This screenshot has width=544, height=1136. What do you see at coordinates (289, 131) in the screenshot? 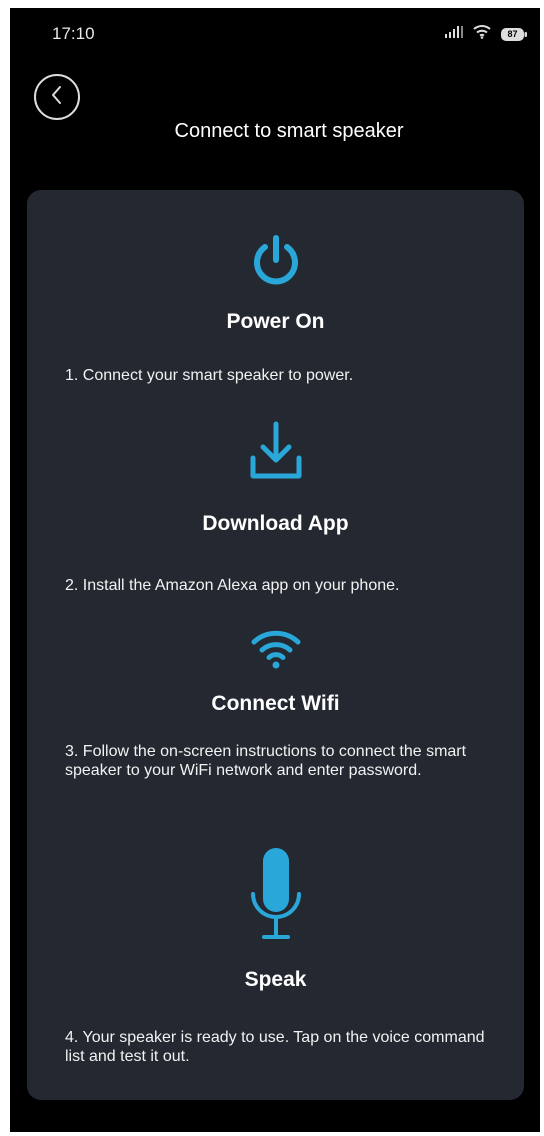
I see `page-title: Connect to smart speaker` at bounding box center [289, 131].